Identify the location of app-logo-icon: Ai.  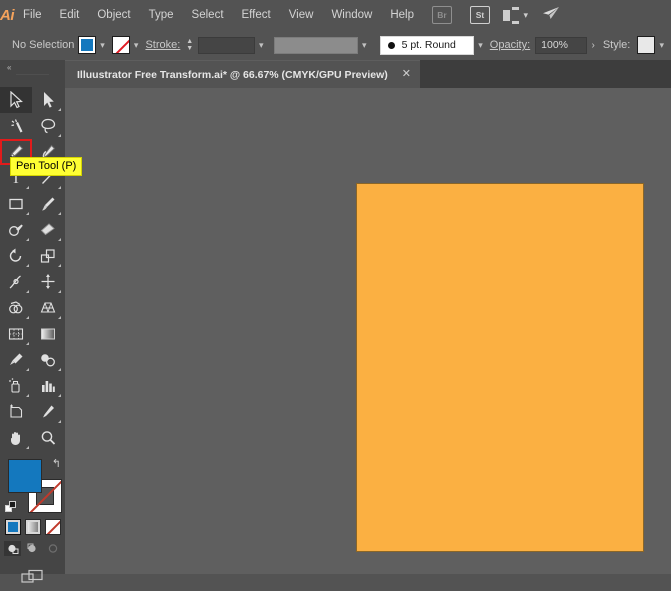
(7, 15).